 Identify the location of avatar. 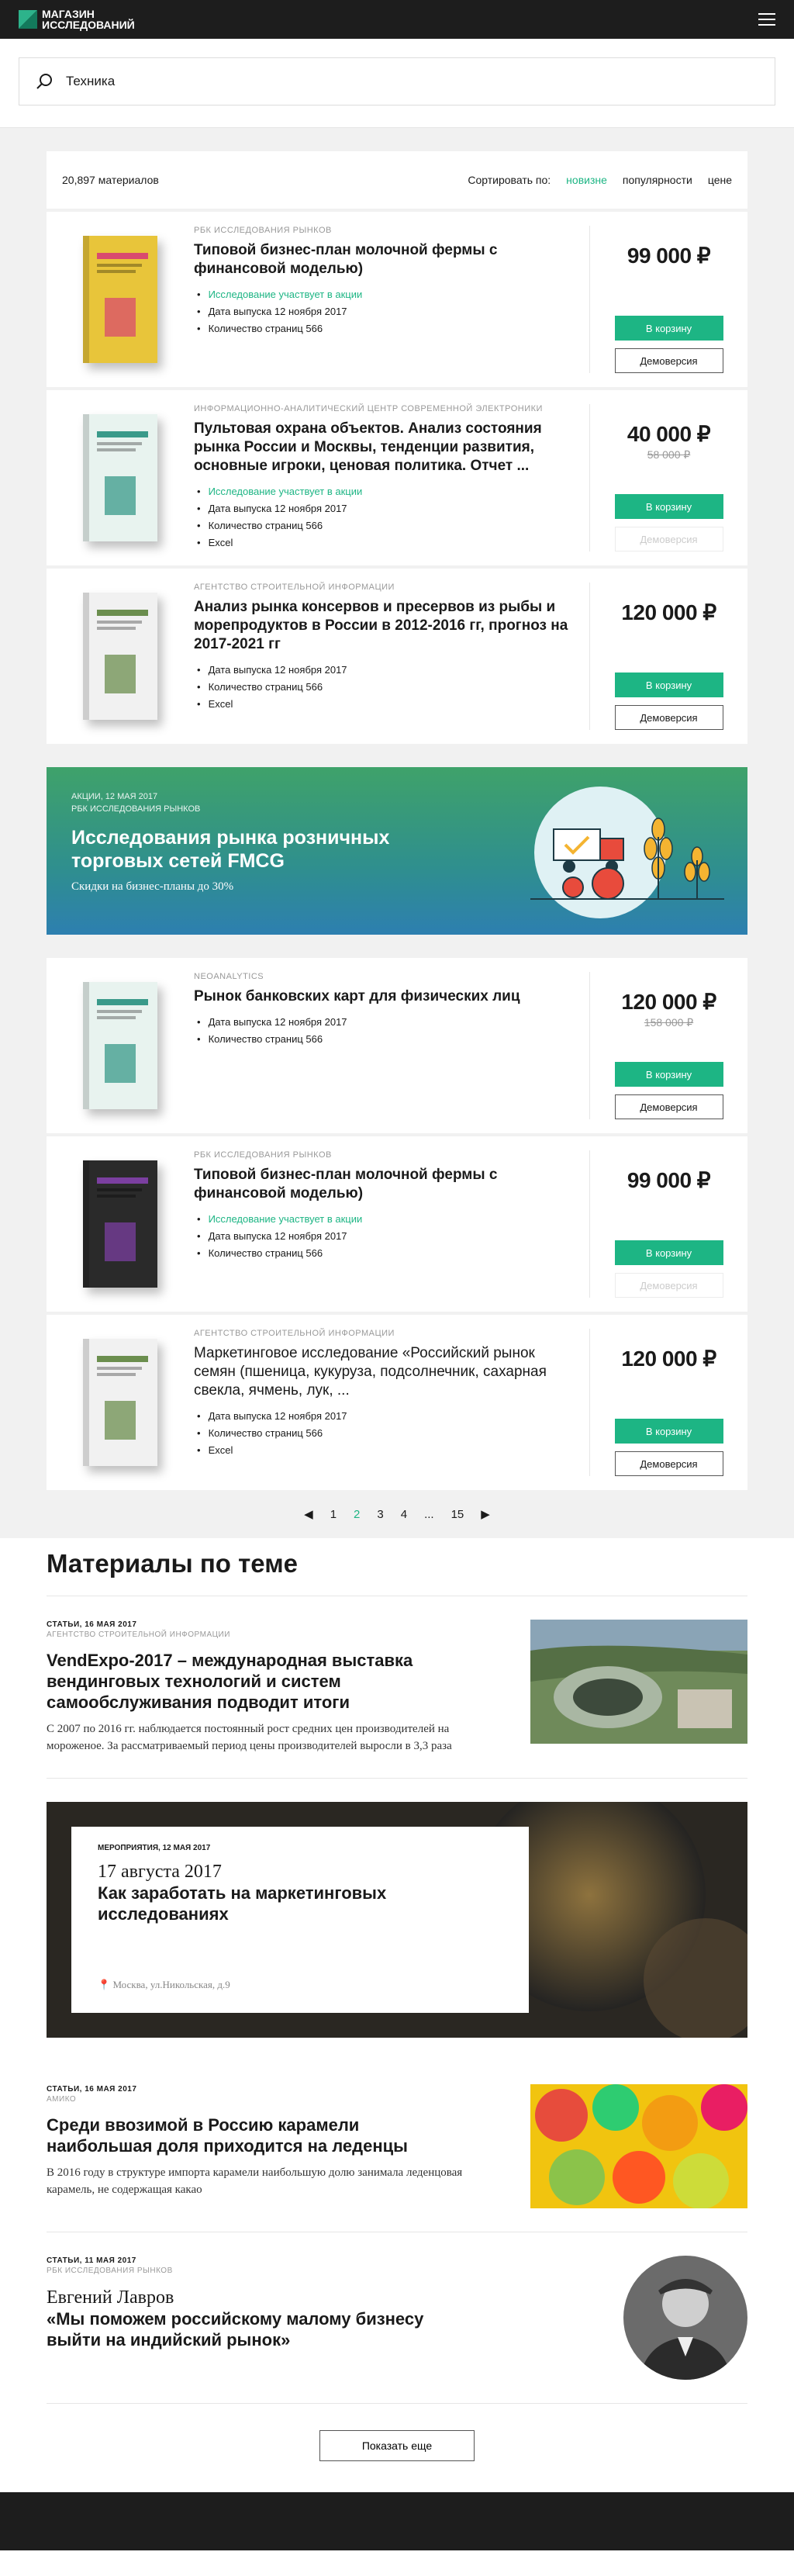
(685, 2318).